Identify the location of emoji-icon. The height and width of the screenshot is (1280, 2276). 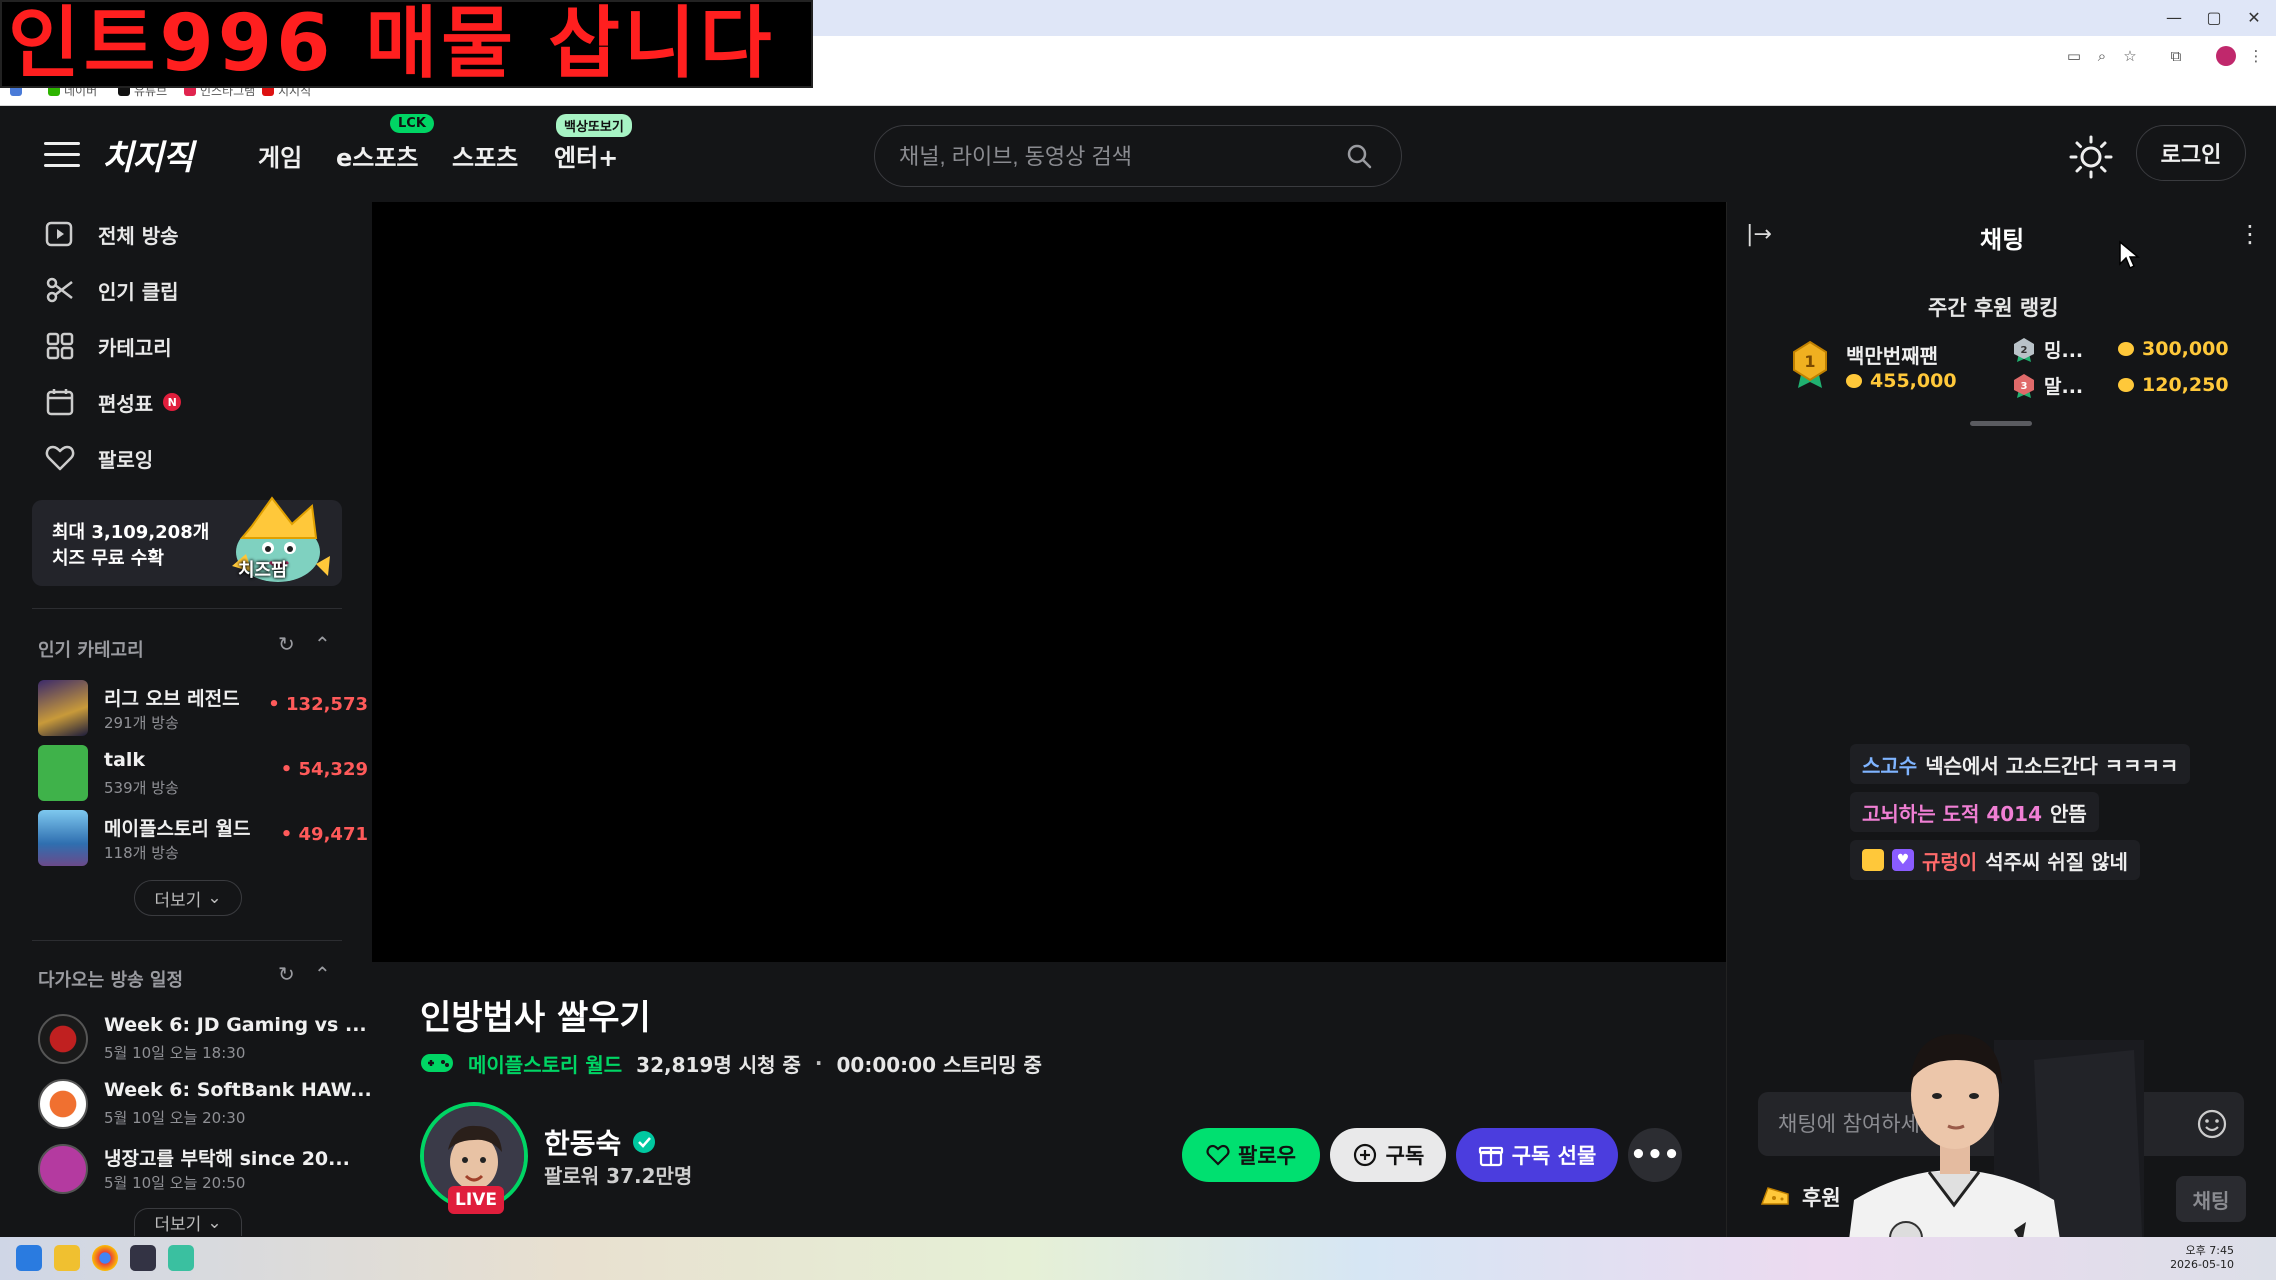
(2212, 1124).